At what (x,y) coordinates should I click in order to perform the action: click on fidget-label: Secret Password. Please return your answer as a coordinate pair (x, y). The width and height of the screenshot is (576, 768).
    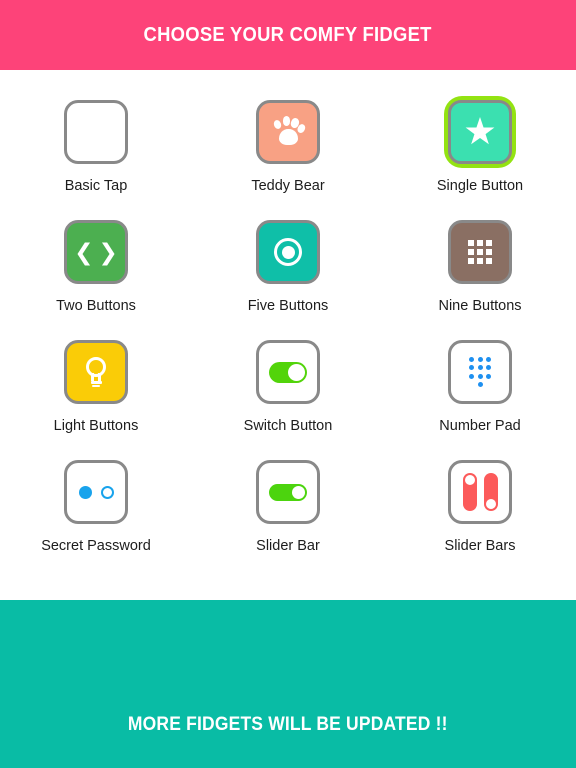
    Looking at the image, I should click on (96, 546).